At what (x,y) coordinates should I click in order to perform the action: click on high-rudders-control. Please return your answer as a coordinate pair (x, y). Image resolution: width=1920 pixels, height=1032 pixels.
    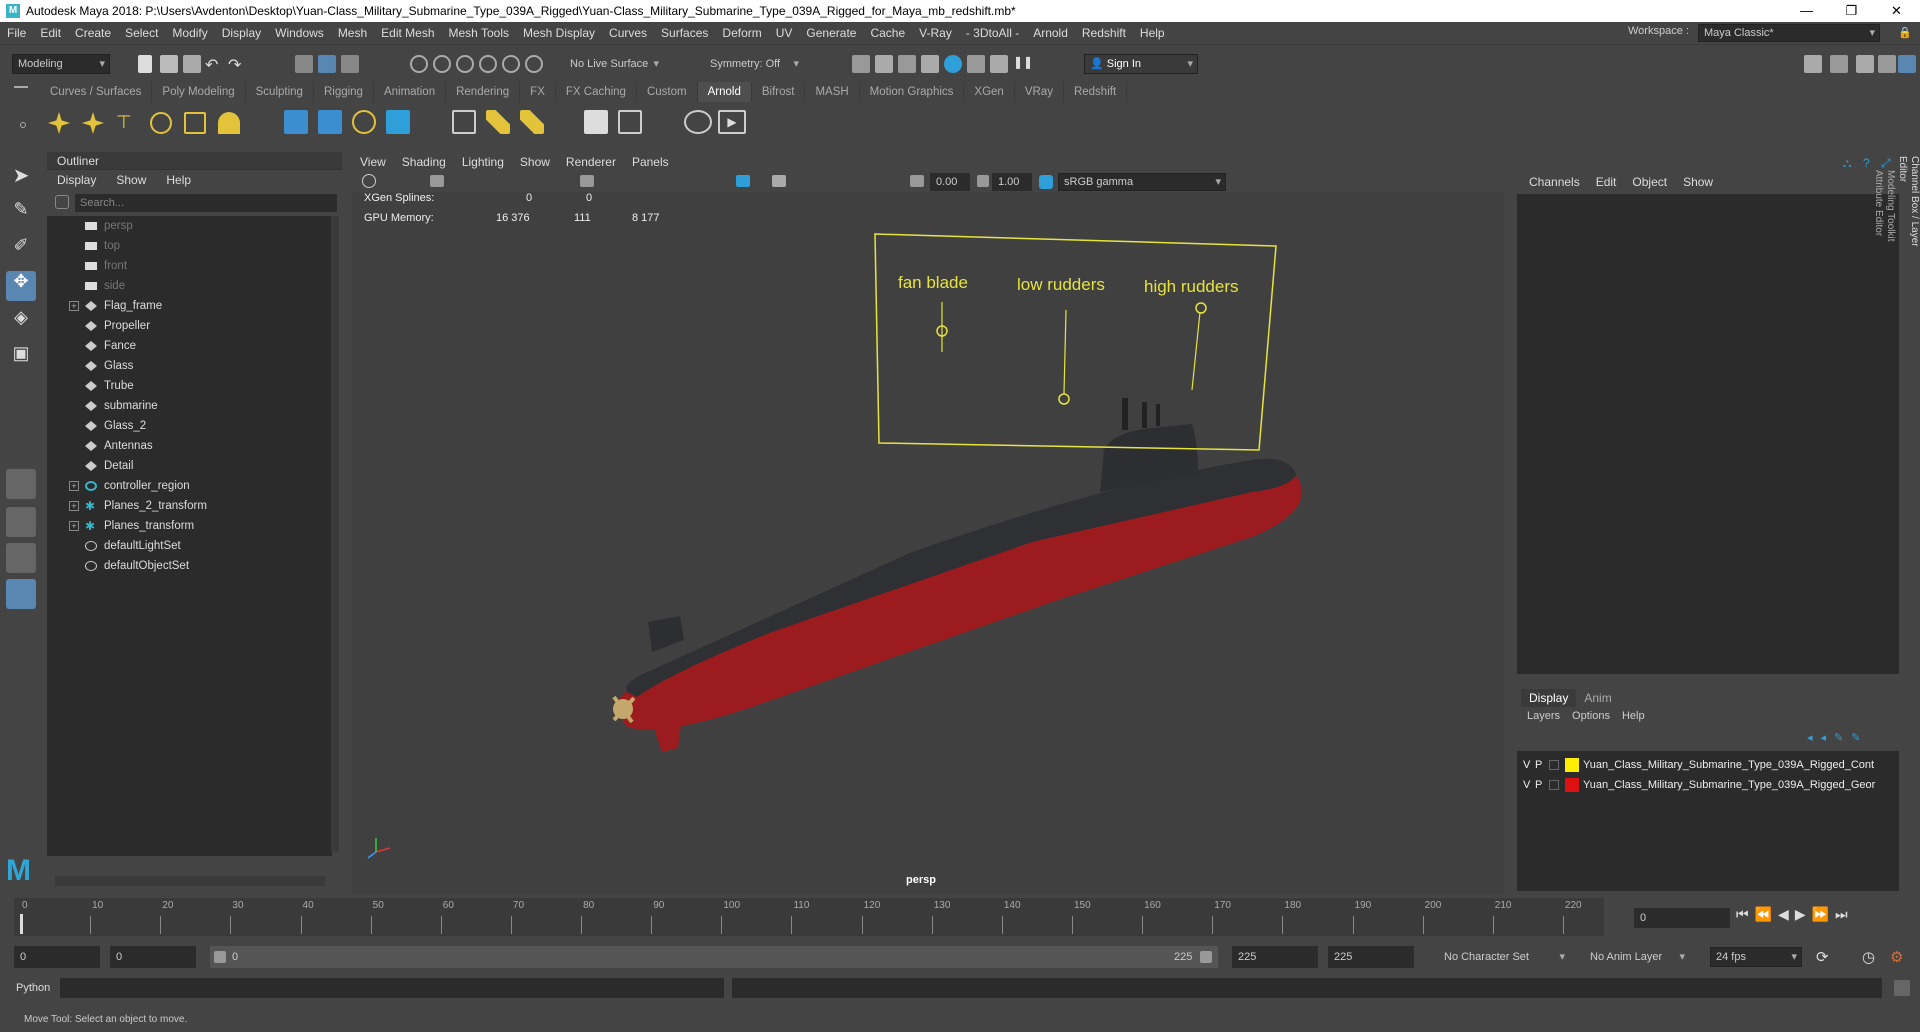
    Looking at the image, I should click on (1201, 308).